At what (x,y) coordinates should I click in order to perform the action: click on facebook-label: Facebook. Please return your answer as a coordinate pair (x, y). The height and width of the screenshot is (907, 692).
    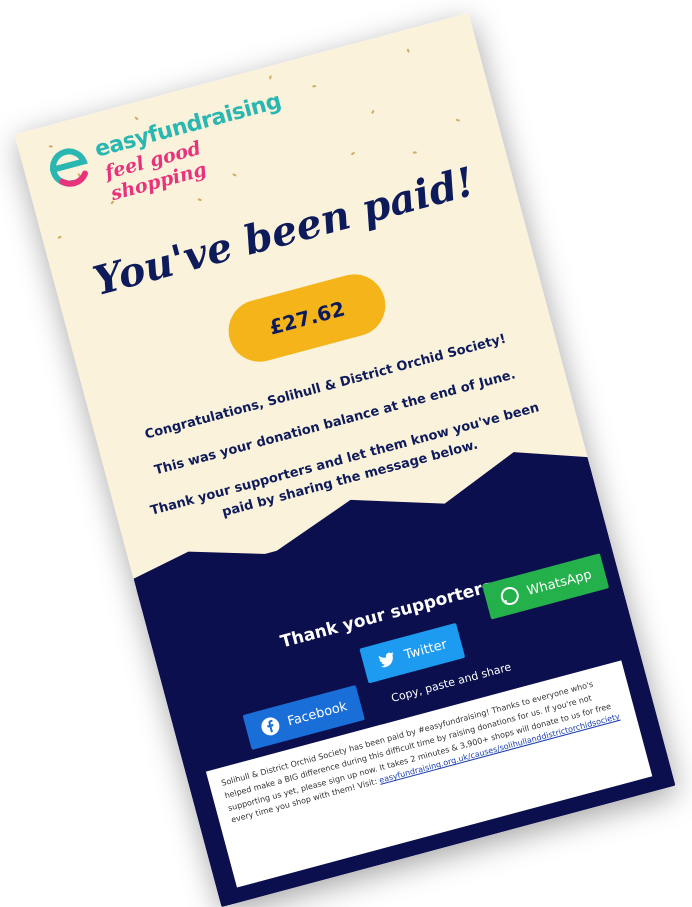
    Looking at the image, I should click on (317, 713).